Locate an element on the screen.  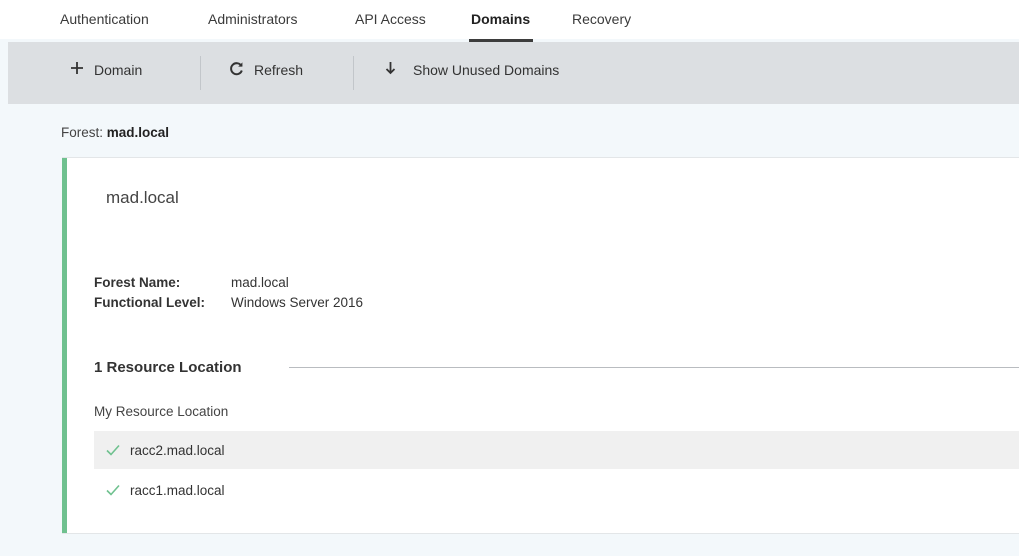
status-accent-bar is located at coordinates (64, 345).